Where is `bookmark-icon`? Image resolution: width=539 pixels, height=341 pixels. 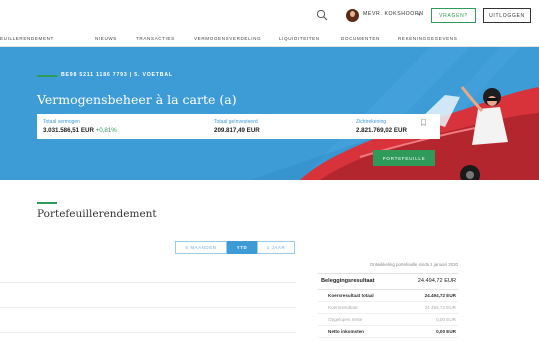 bookmark-icon is located at coordinates (423, 122).